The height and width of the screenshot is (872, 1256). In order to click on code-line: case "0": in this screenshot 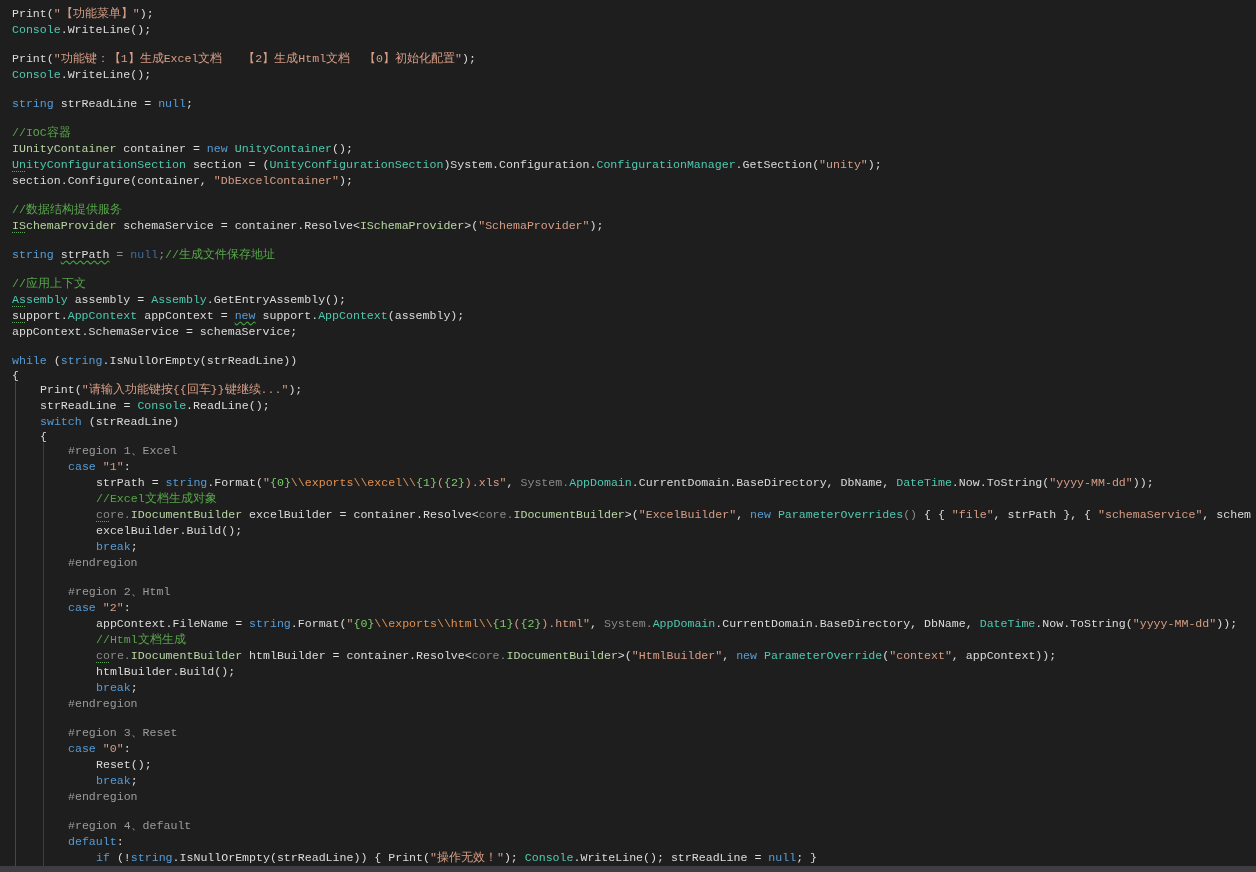, I will do `click(99, 749)`.